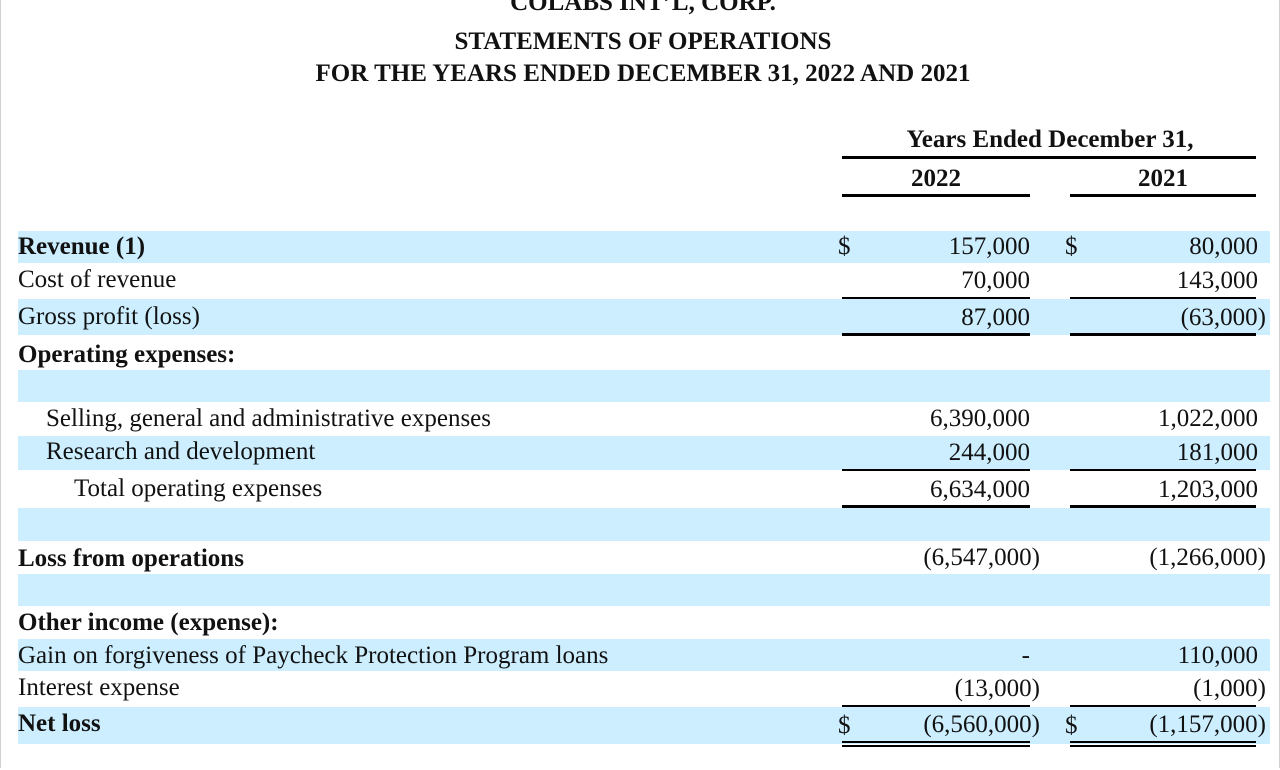 The height and width of the screenshot is (770, 1280). I want to click on rnd-2022: 244,000, so click(989, 452).